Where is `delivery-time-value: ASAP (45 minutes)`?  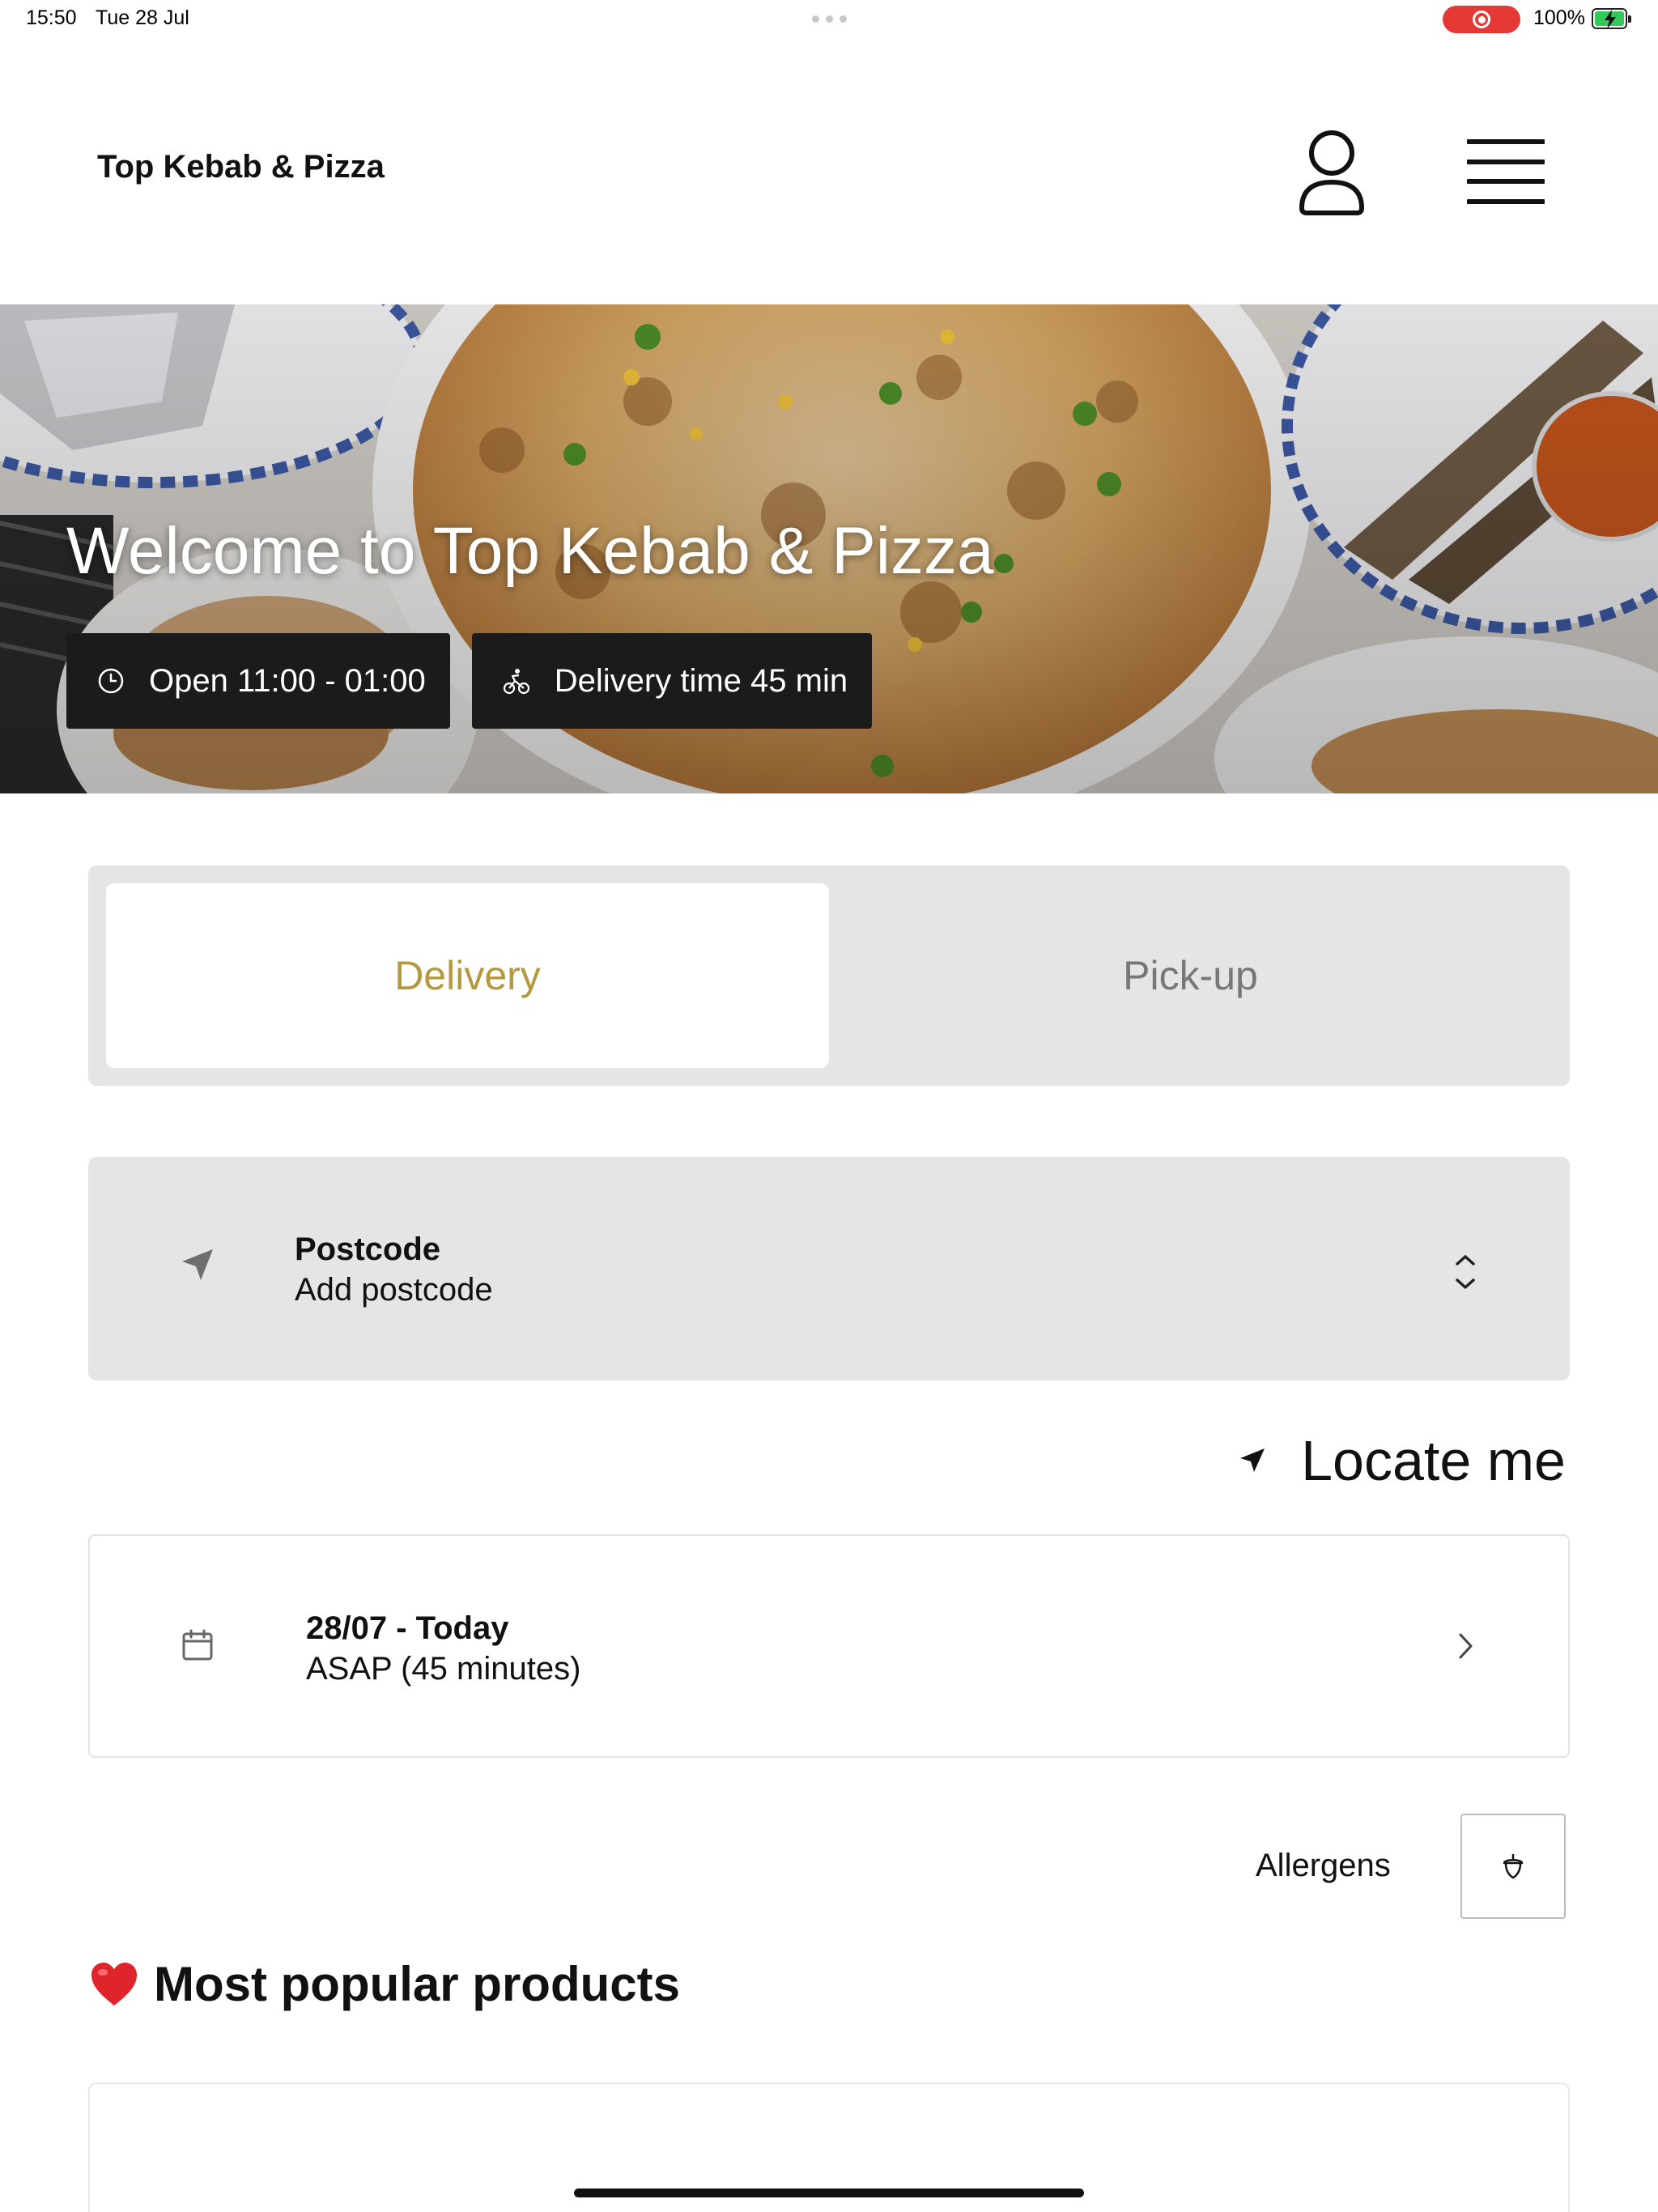 delivery-time-value: ASAP (45 minutes) is located at coordinates (443, 1669).